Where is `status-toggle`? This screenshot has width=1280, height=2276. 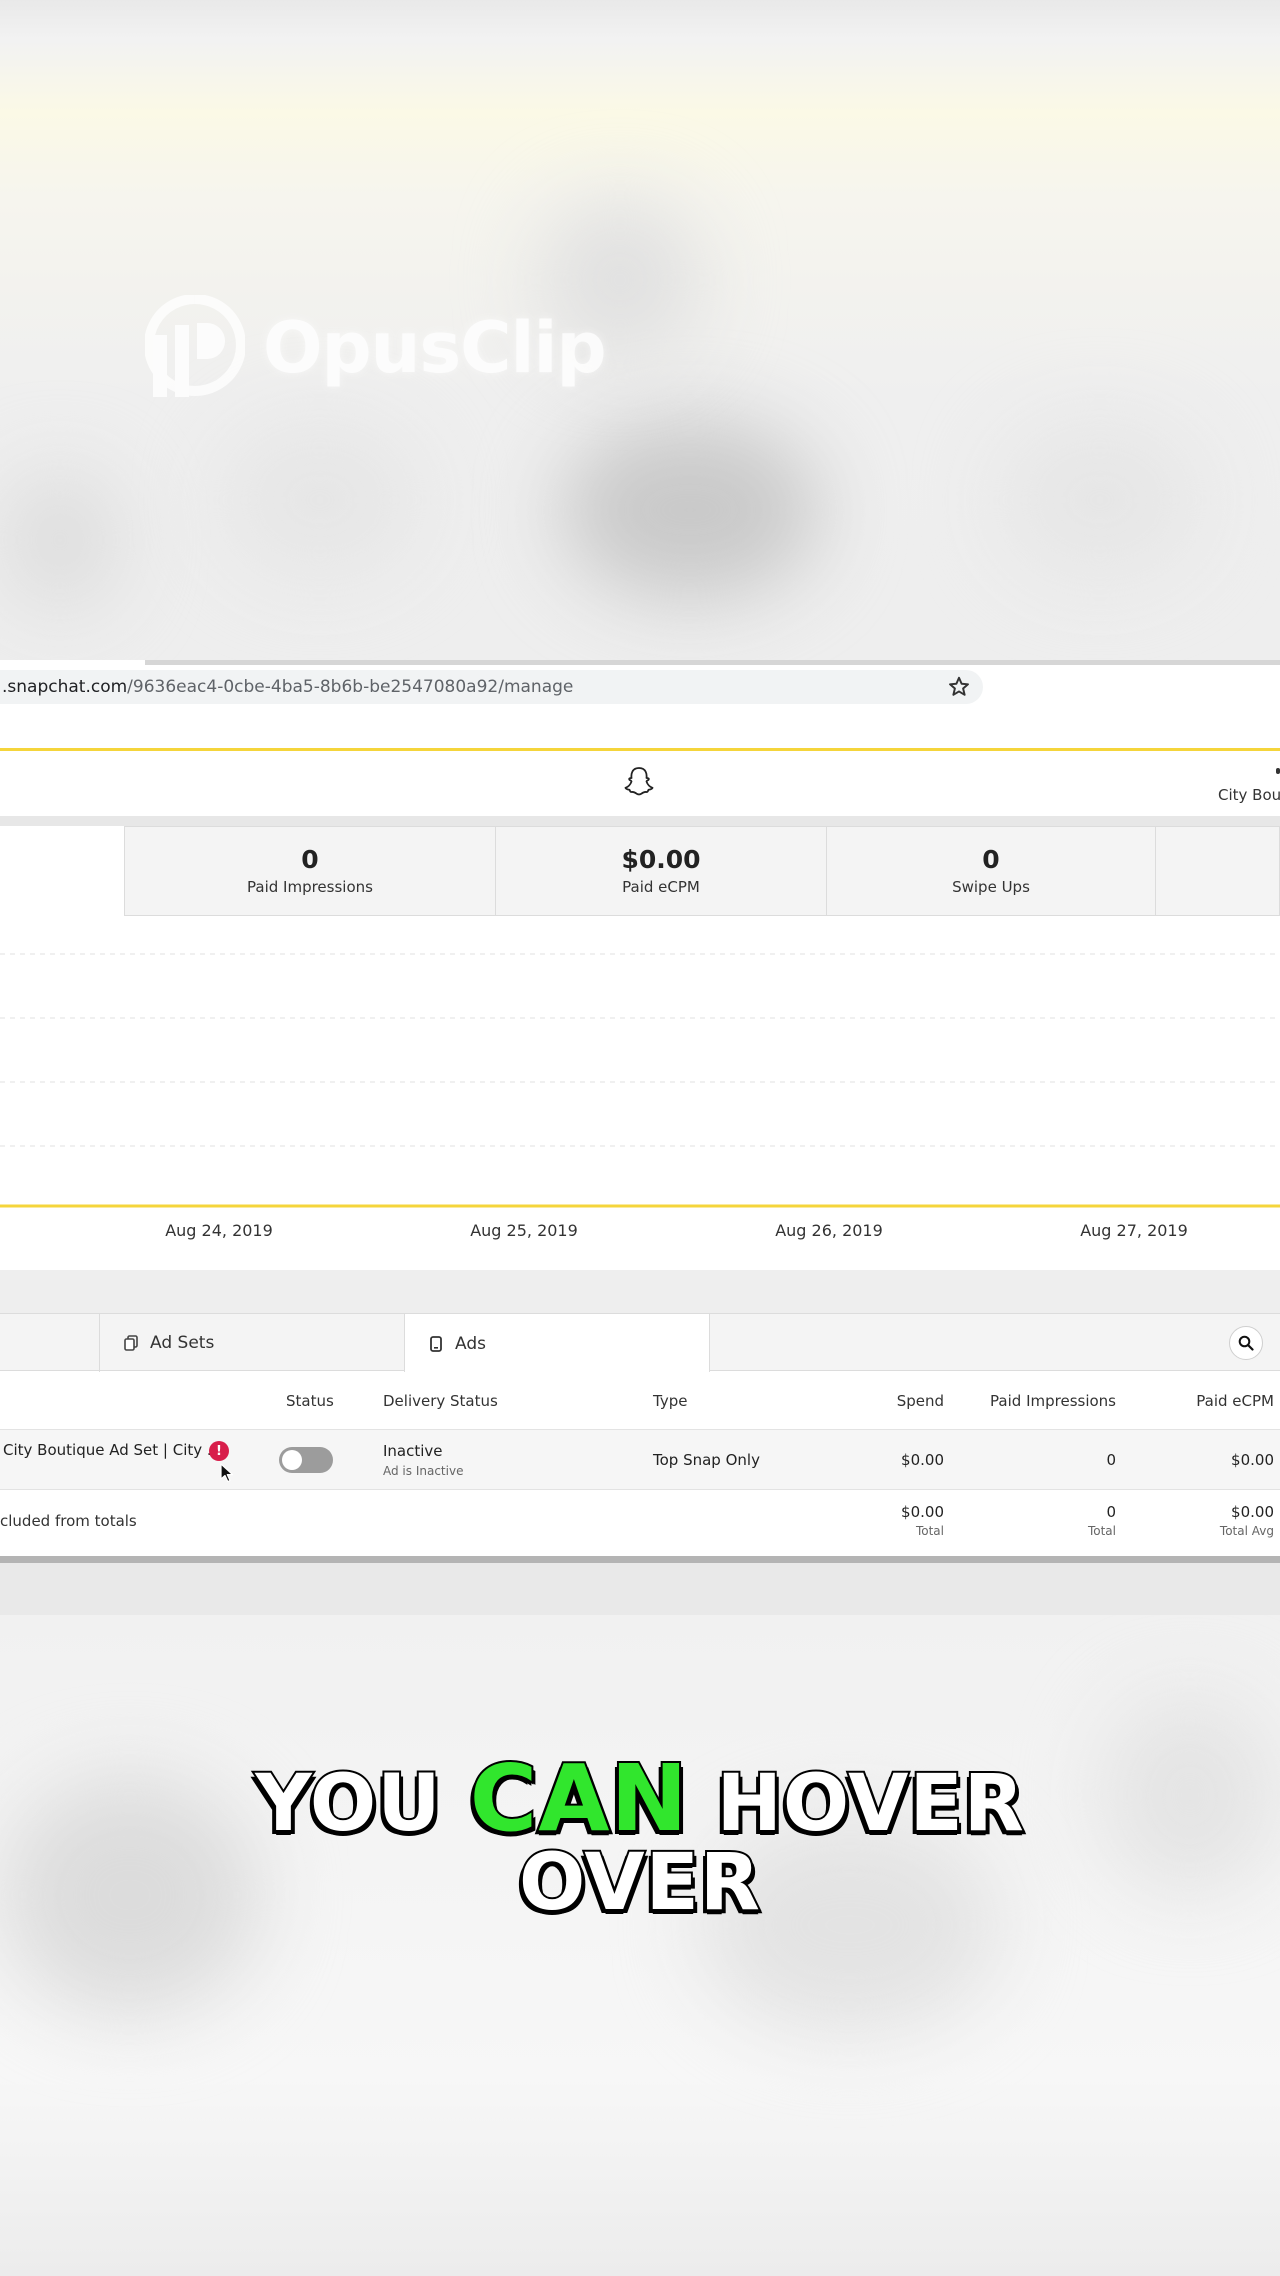 status-toggle is located at coordinates (306, 1460).